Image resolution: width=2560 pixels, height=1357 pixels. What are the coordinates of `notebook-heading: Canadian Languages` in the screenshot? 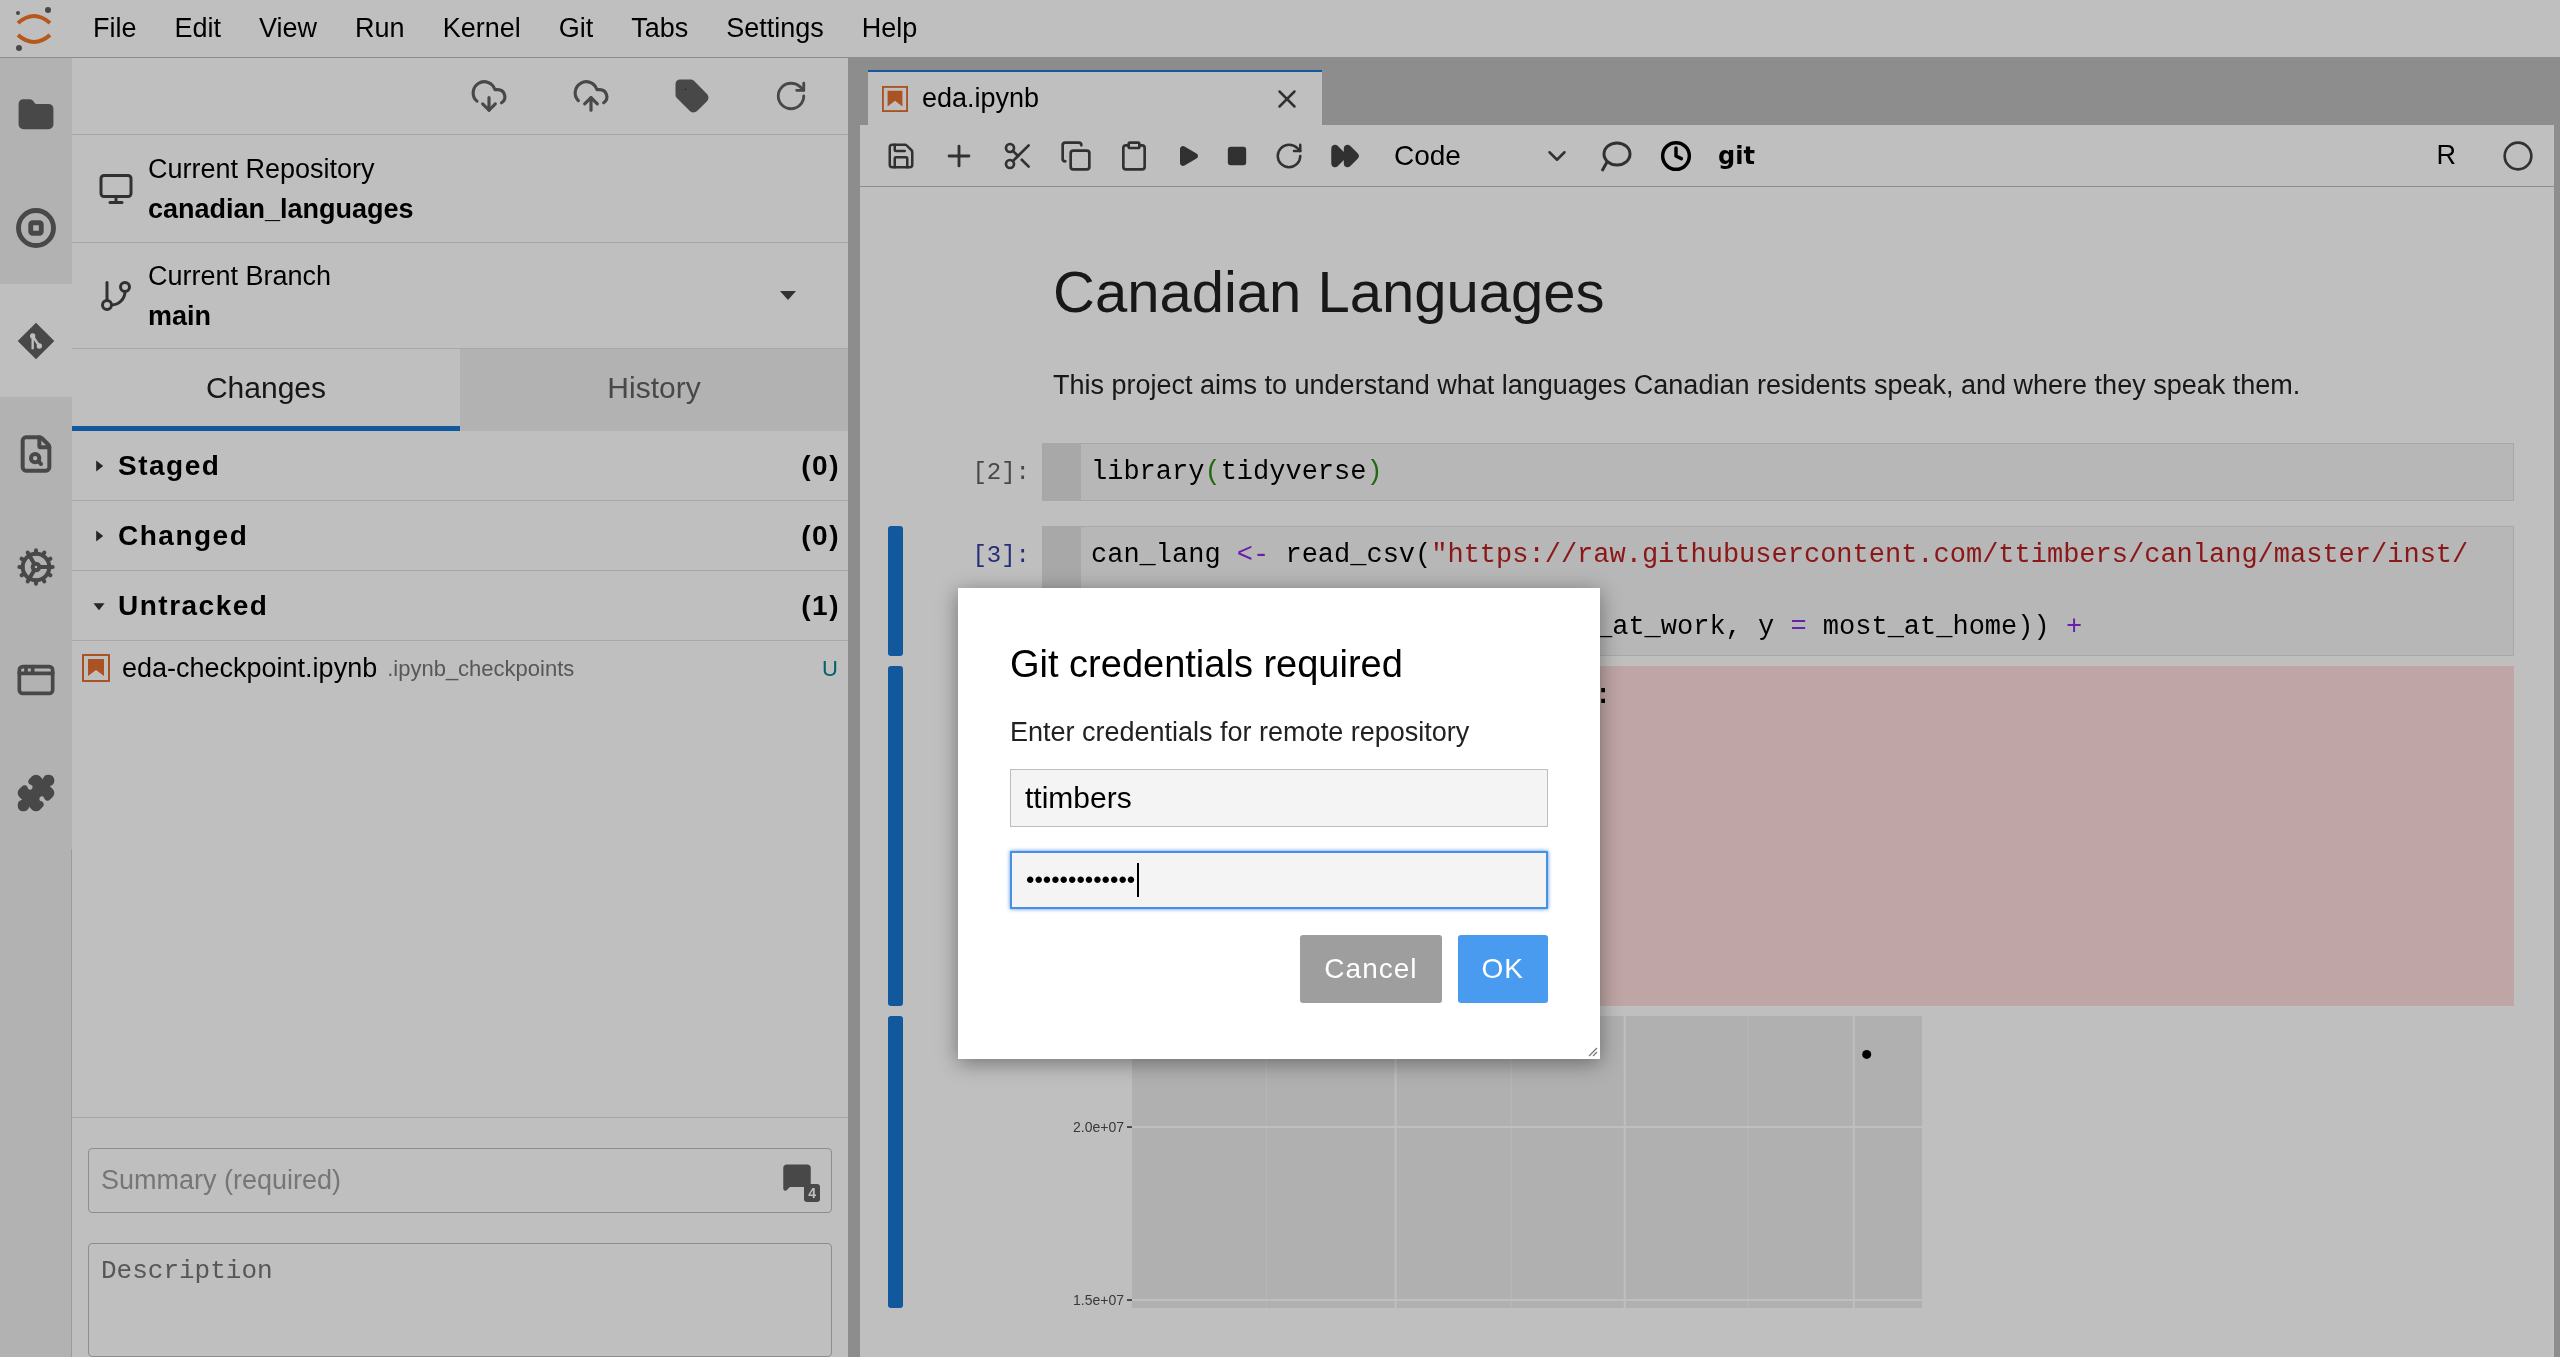 It's located at (1329, 292).